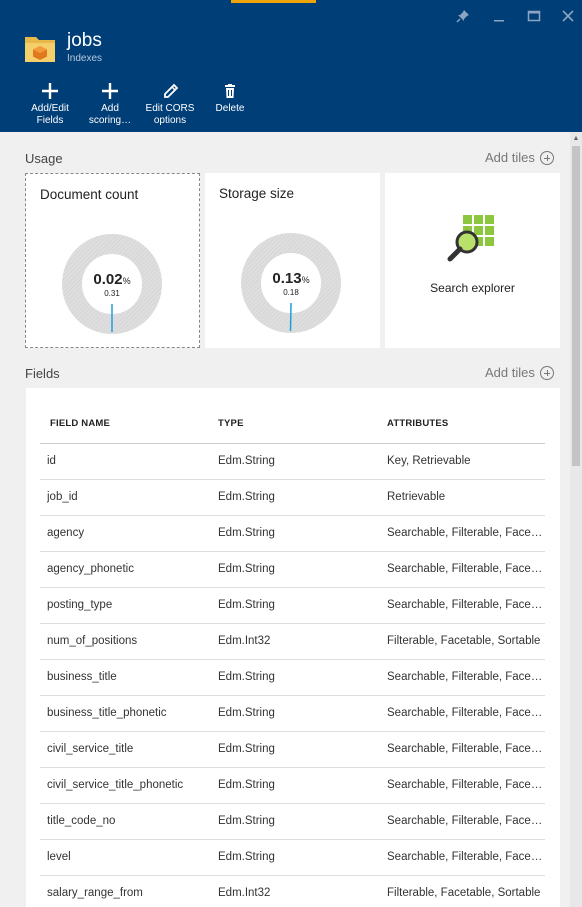 The width and height of the screenshot is (582, 907). What do you see at coordinates (66, 533) in the screenshot?
I see `field-name-cell: agency` at bounding box center [66, 533].